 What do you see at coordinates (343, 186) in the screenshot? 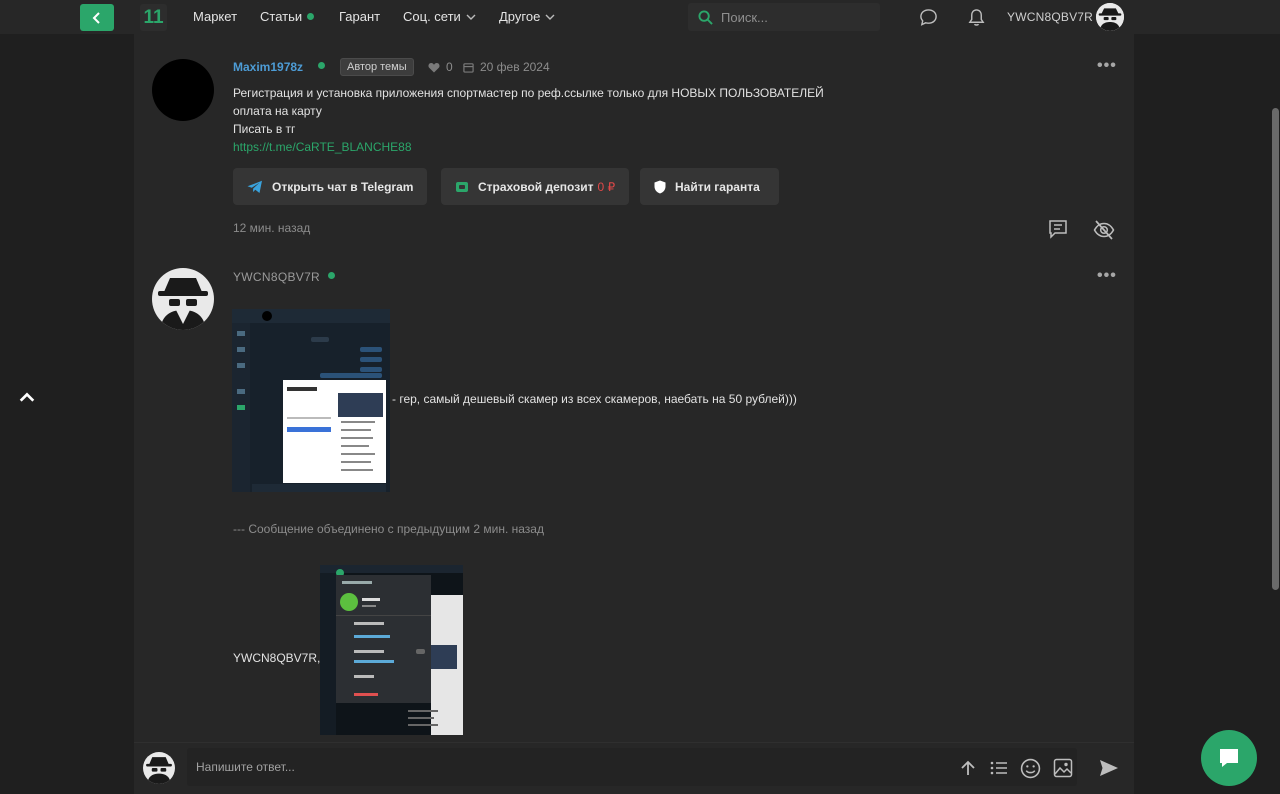
I see `open-telegram-chat-label: Открыть чат в Telegram` at bounding box center [343, 186].